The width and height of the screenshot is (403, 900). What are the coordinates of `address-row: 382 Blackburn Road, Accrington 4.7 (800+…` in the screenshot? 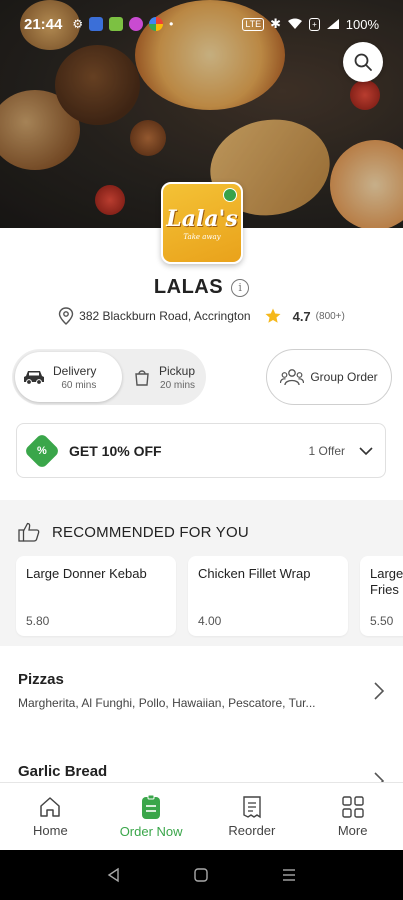 It's located at (201, 316).